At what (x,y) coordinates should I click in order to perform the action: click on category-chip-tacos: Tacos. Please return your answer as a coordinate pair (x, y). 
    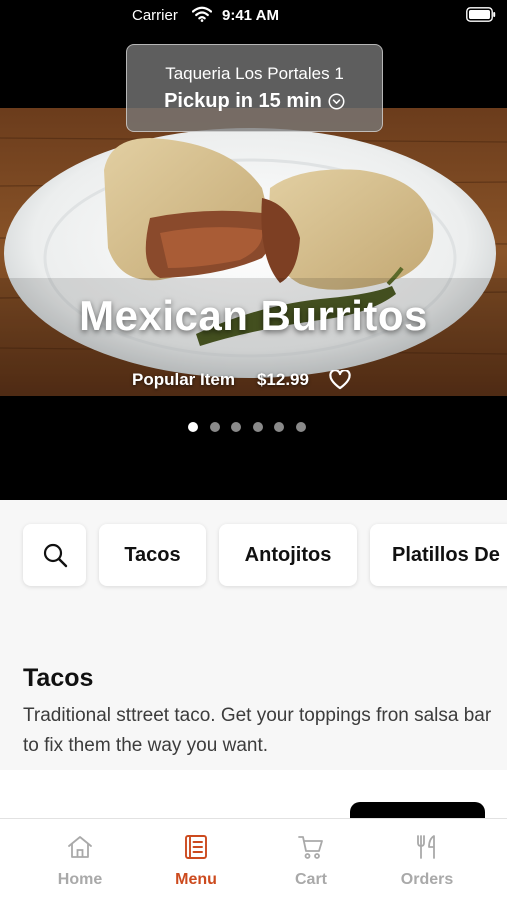
    Looking at the image, I should click on (152, 555).